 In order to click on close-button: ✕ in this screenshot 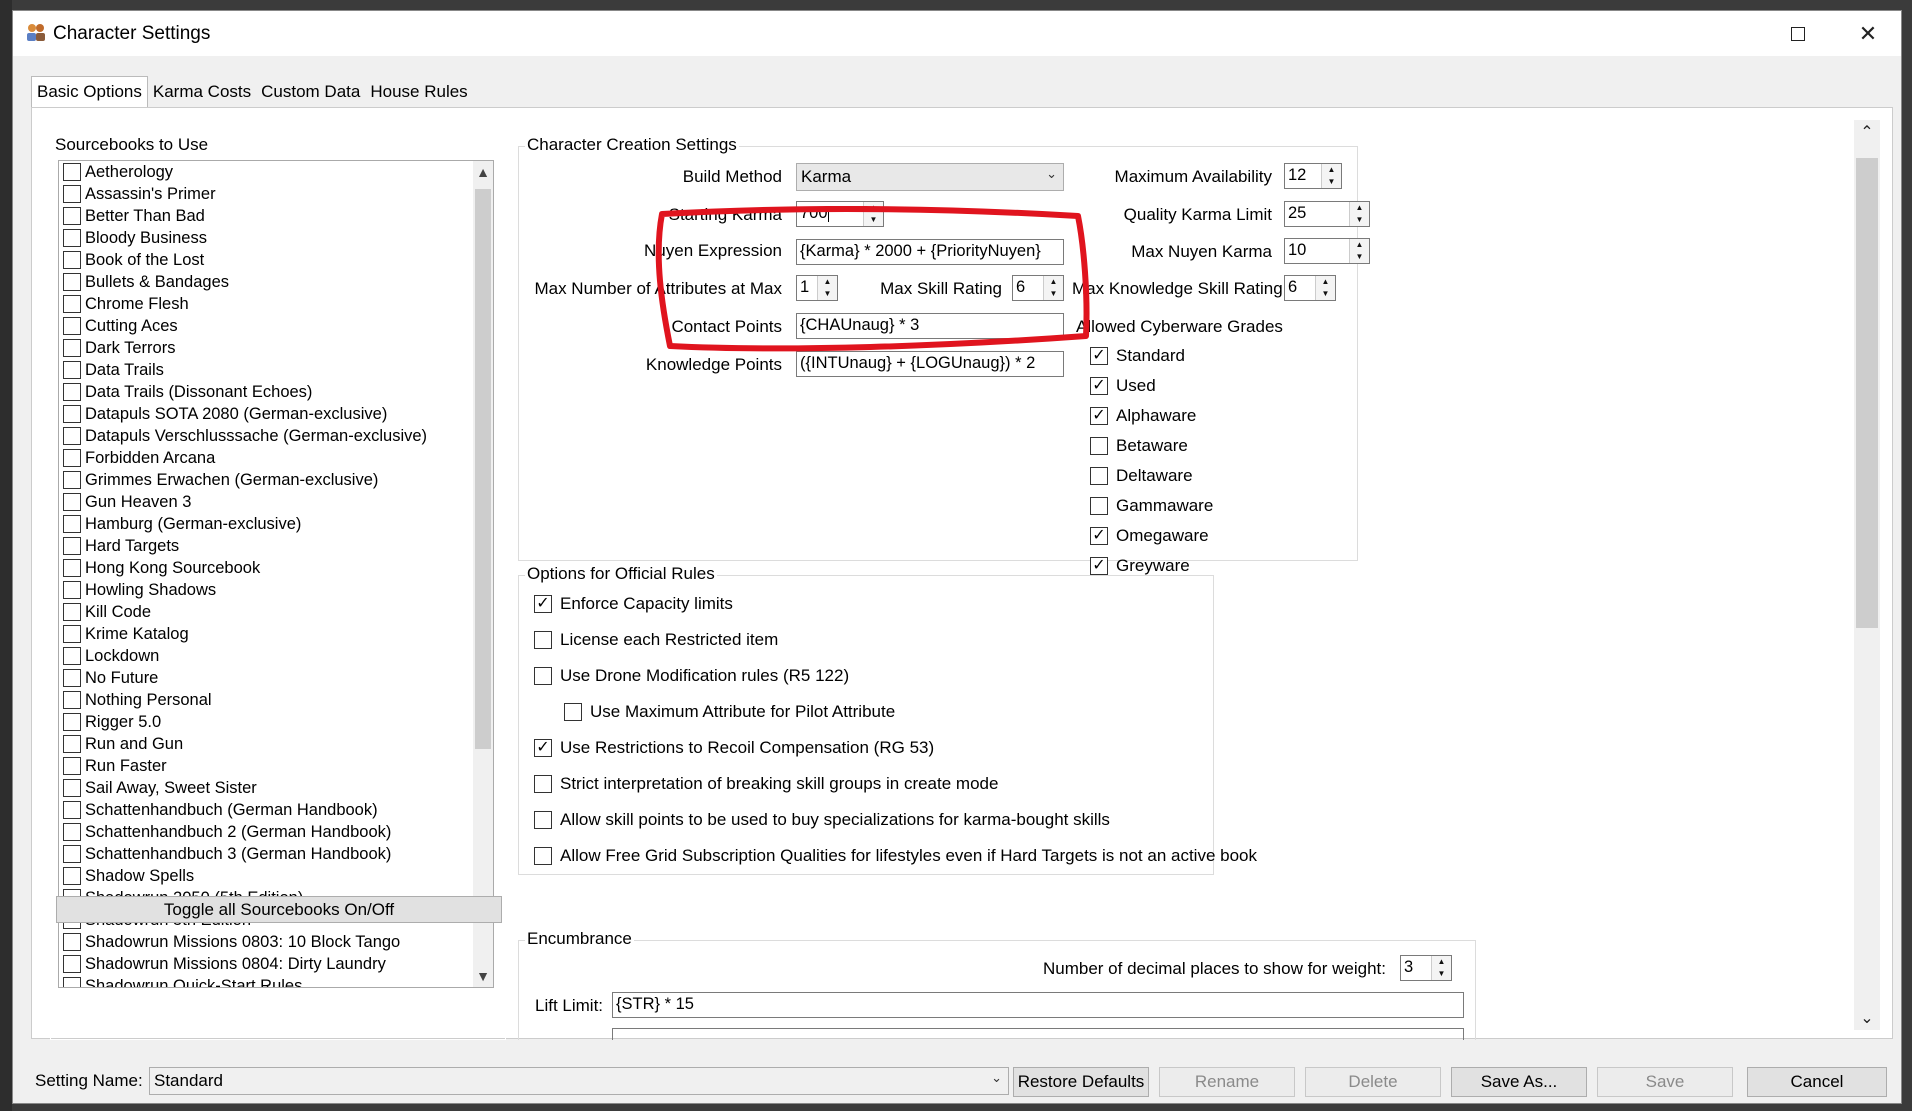, I will do `click(1868, 33)`.